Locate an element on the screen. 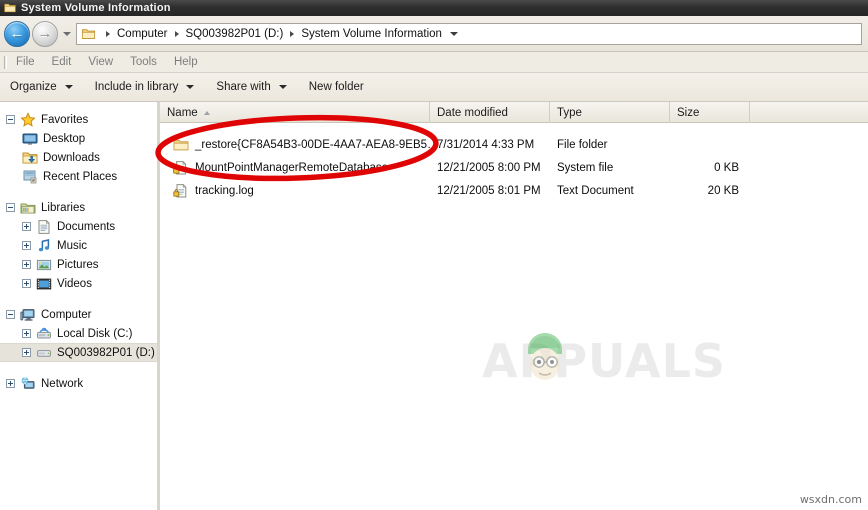 The width and height of the screenshot is (868, 510). file-name-label: MountPointManagerRemoteDatabase is located at coordinates (292, 168).